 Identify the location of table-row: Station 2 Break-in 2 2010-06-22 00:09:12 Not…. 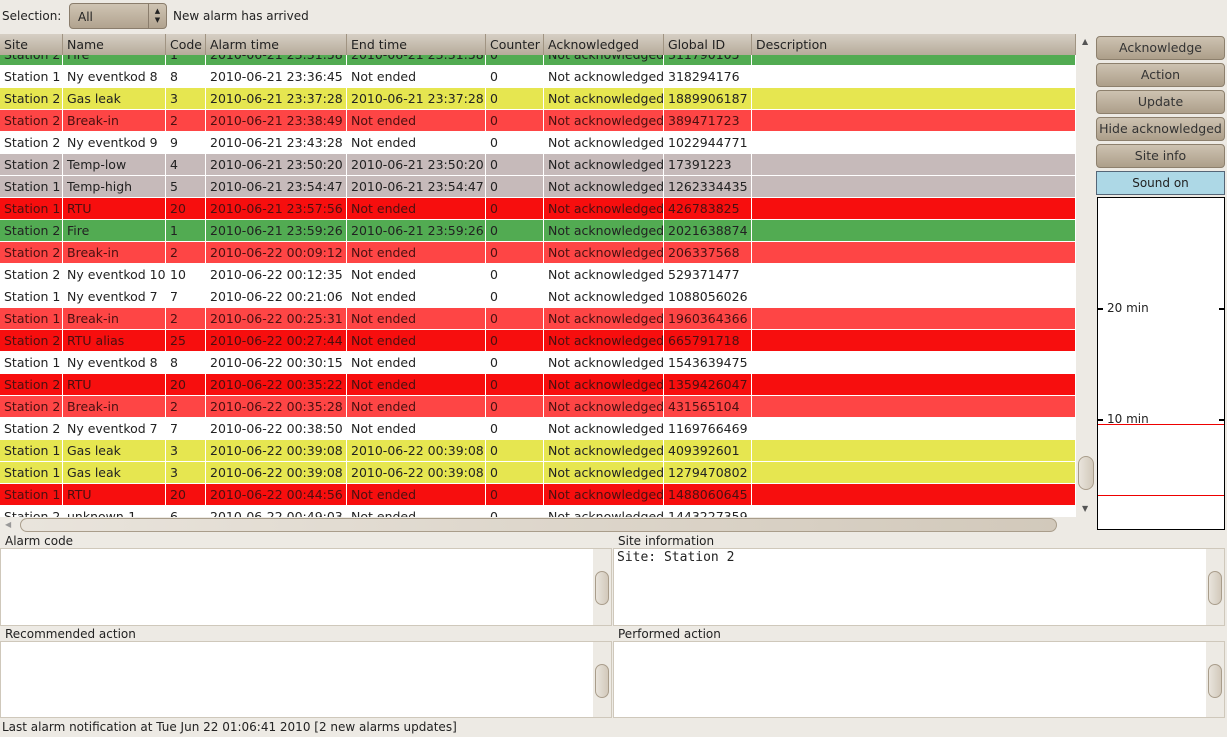
(538, 253).